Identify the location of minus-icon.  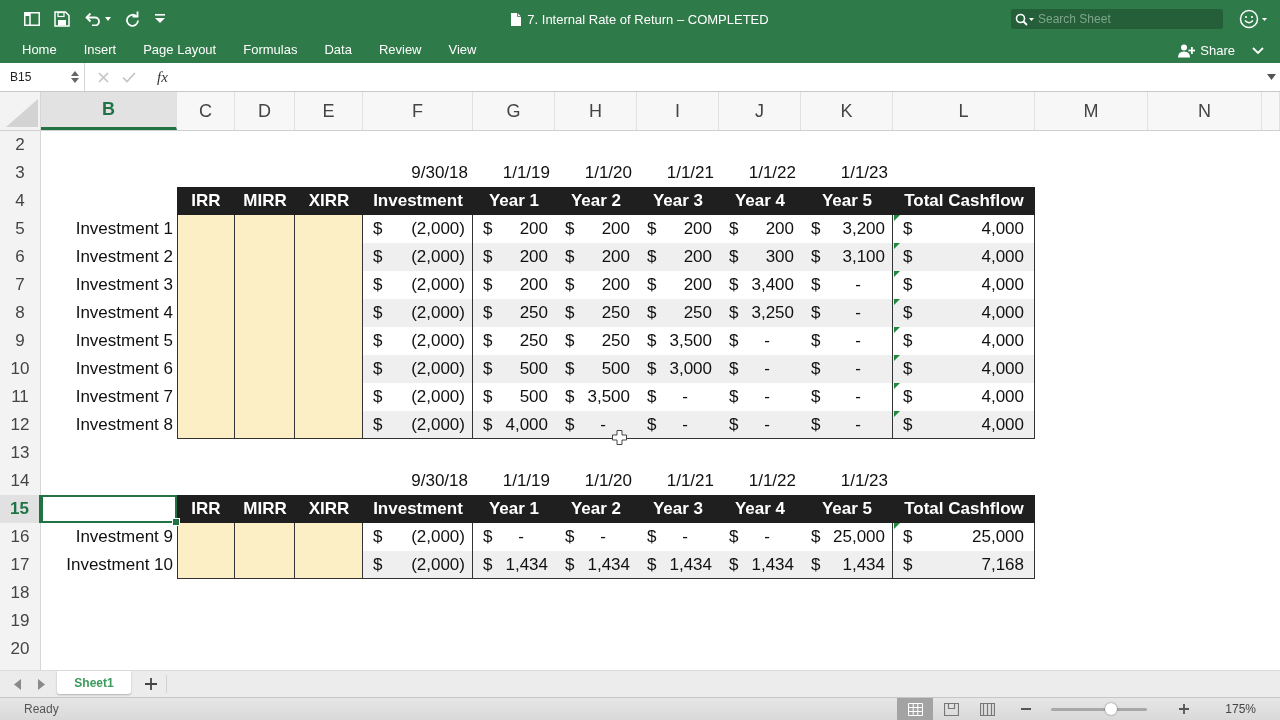
(1026, 709).